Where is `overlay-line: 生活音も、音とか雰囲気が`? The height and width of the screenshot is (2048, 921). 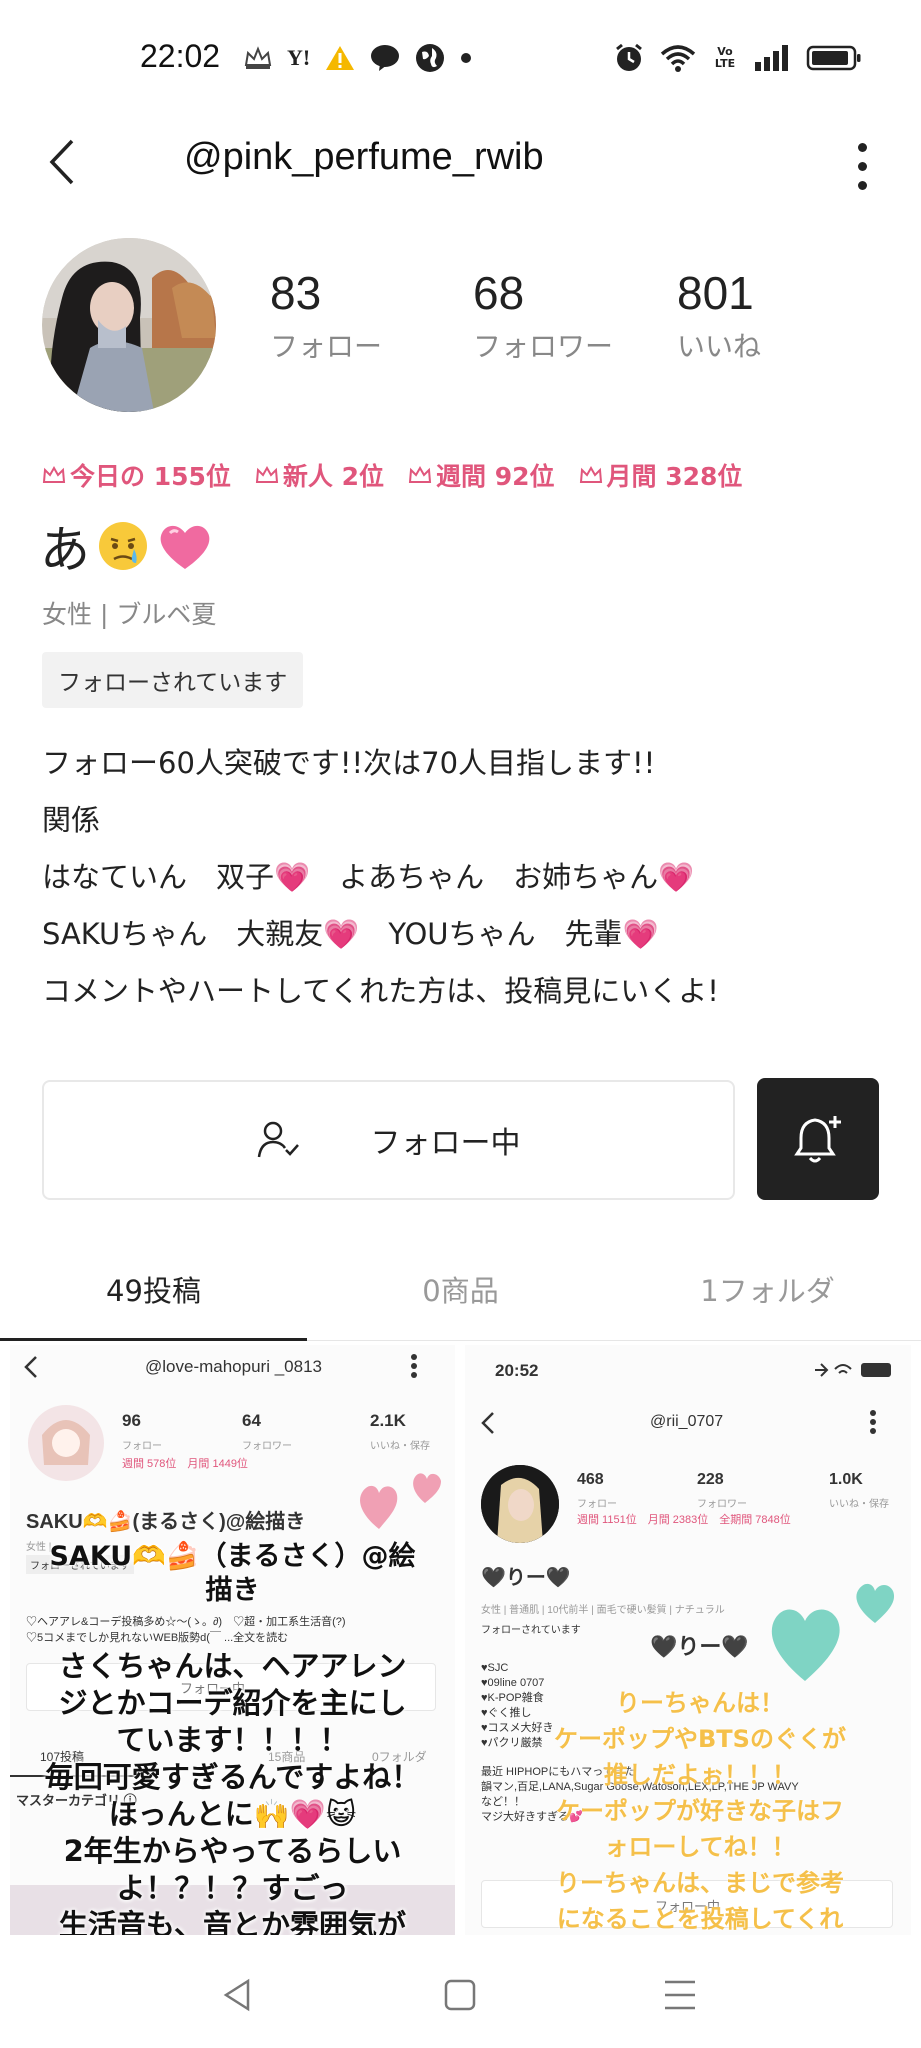
overlay-line: 生活音も、音とか雰囲気が is located at coordinates (232, 1921).